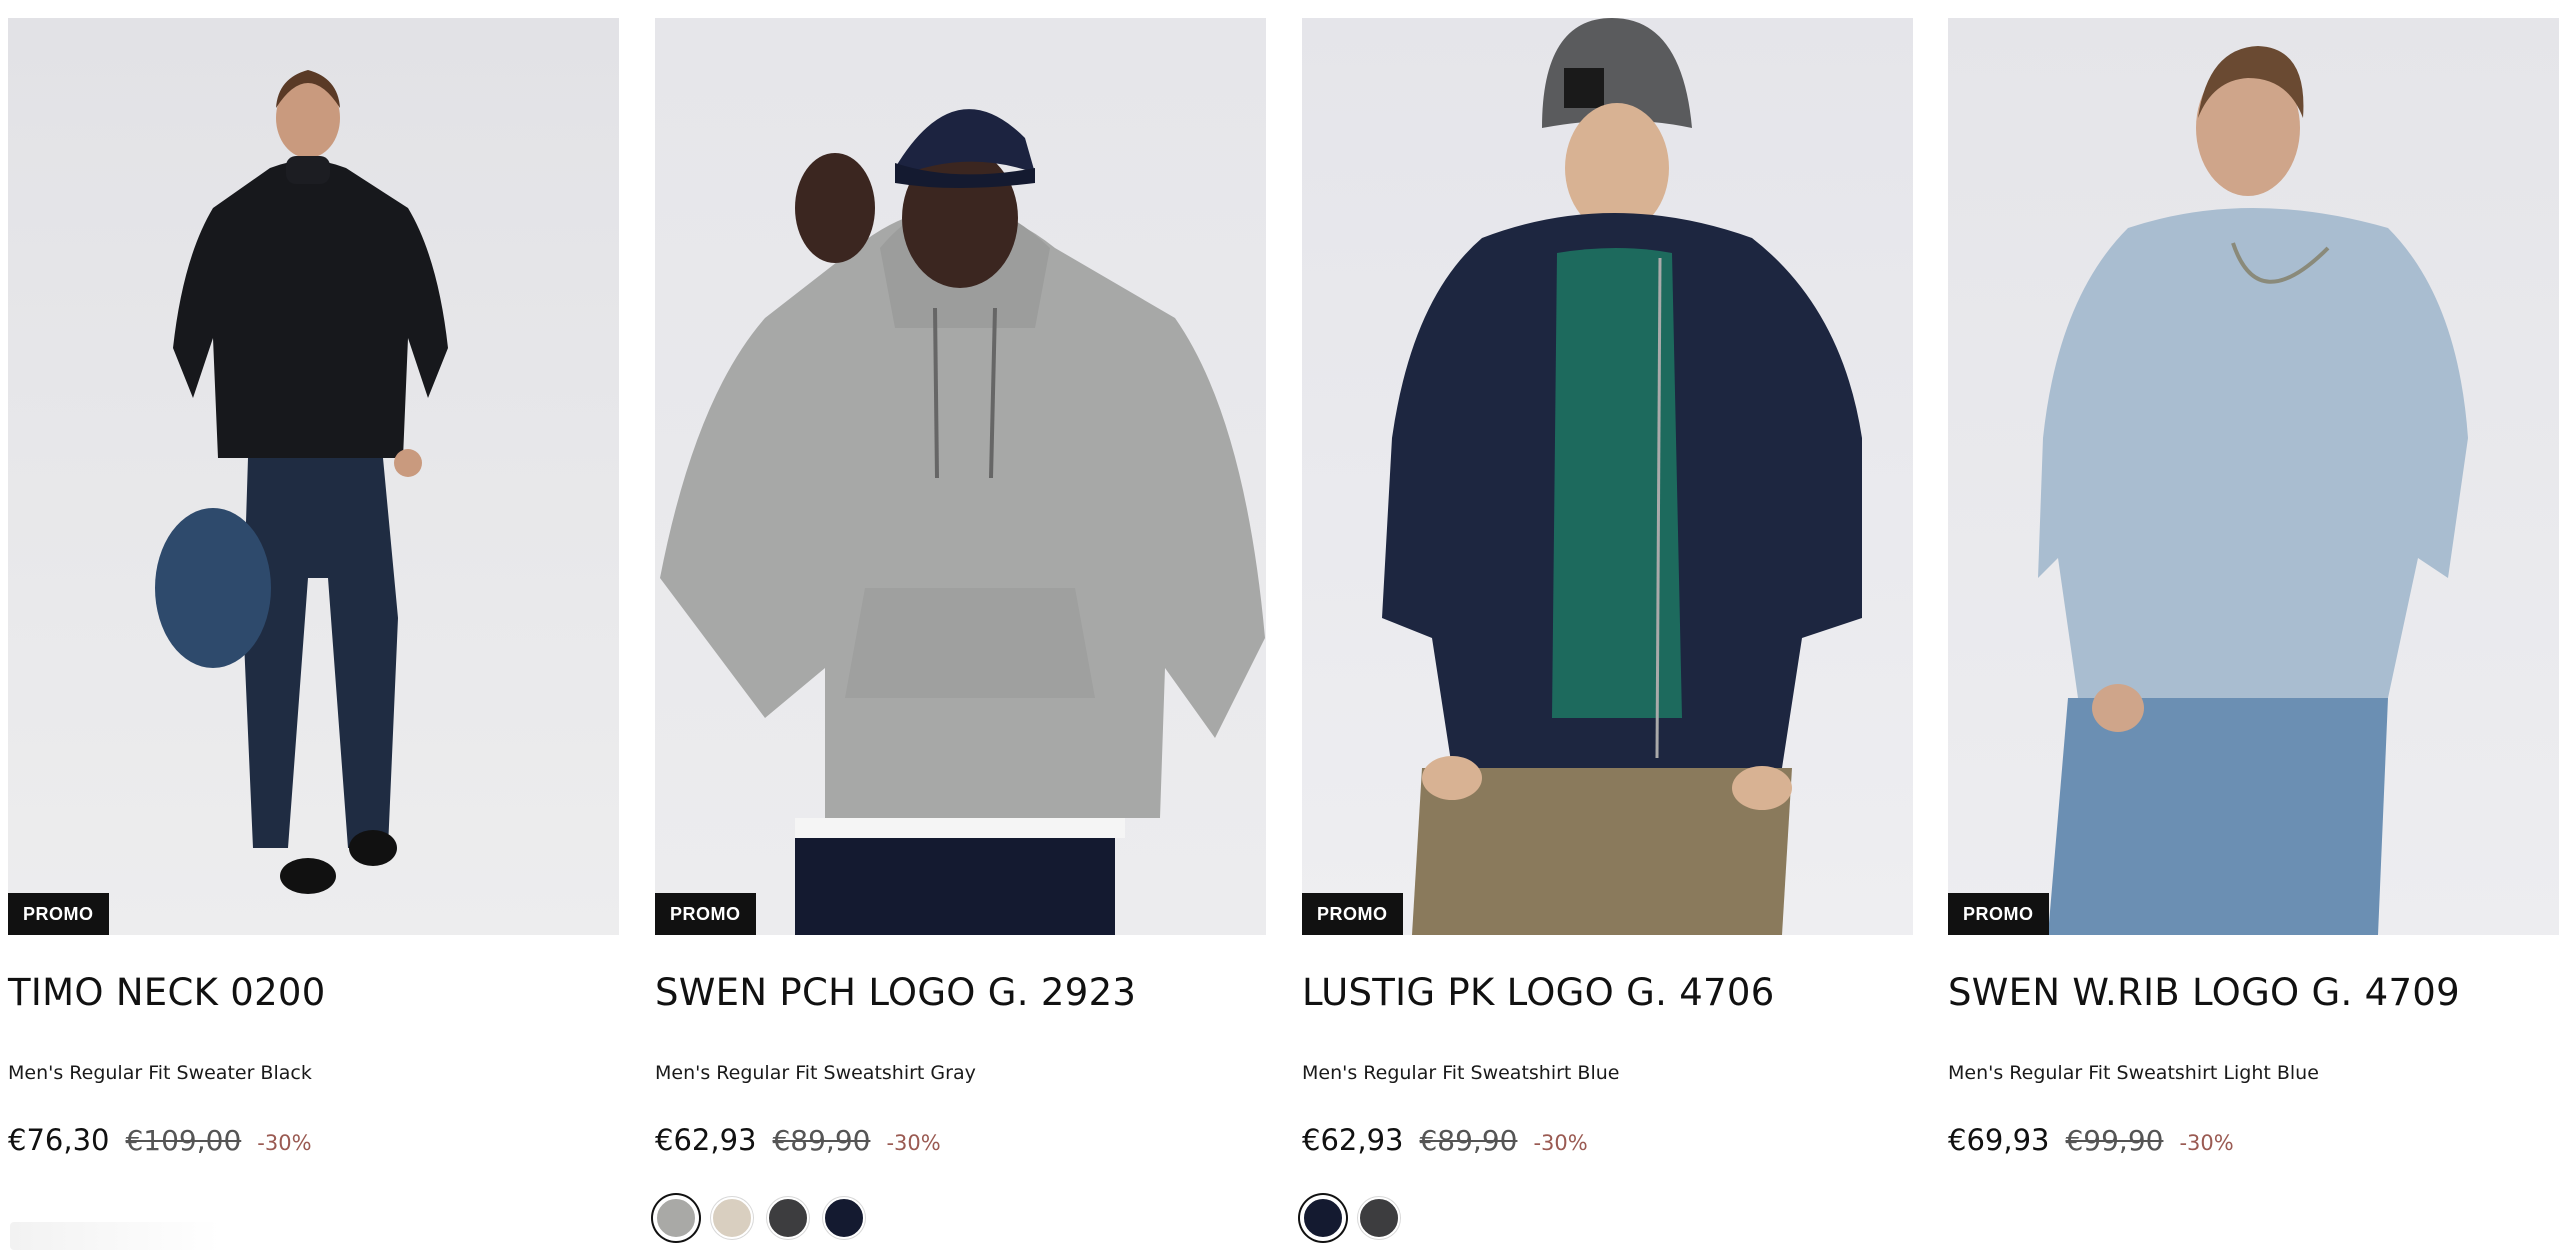  I want to click on original-price: €109,00, so click(183, 1140).